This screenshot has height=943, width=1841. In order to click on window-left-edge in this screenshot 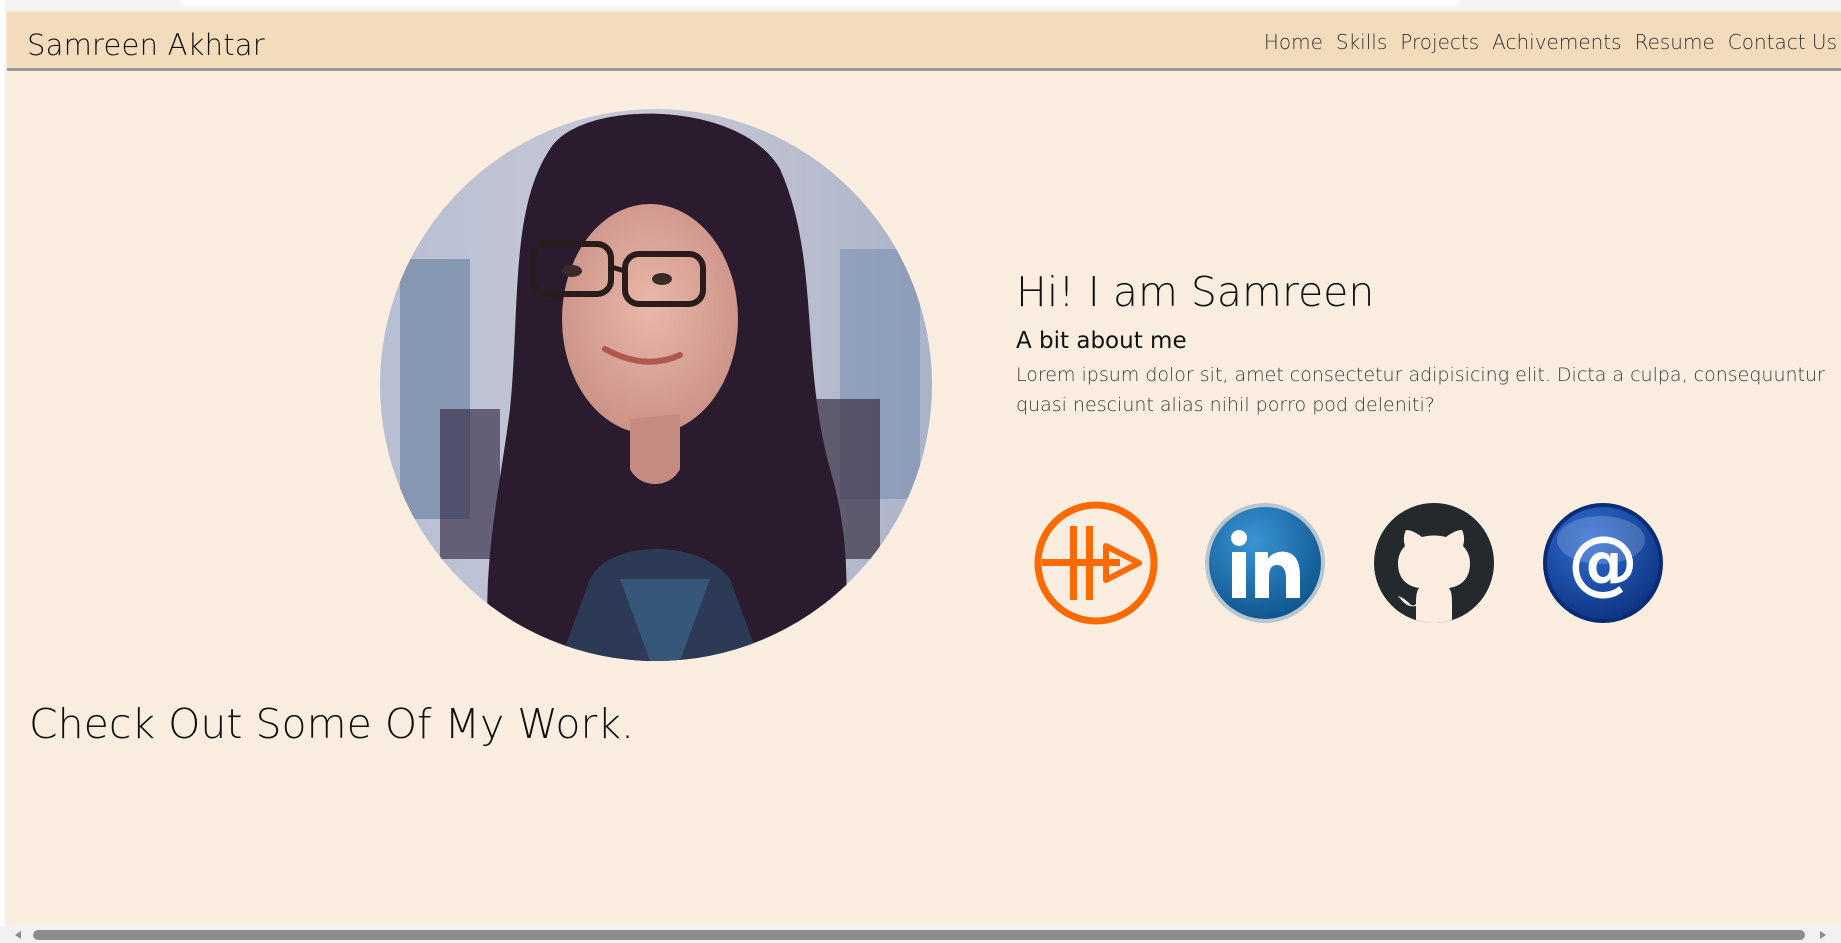, I will do `click(2, 471)`.